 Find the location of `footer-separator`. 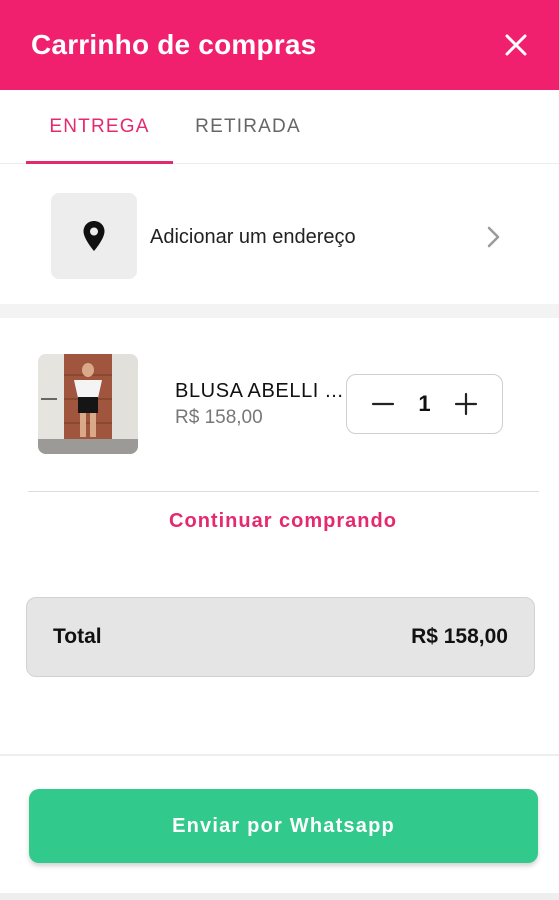

footer-separator is located at coordinates (279, 755).